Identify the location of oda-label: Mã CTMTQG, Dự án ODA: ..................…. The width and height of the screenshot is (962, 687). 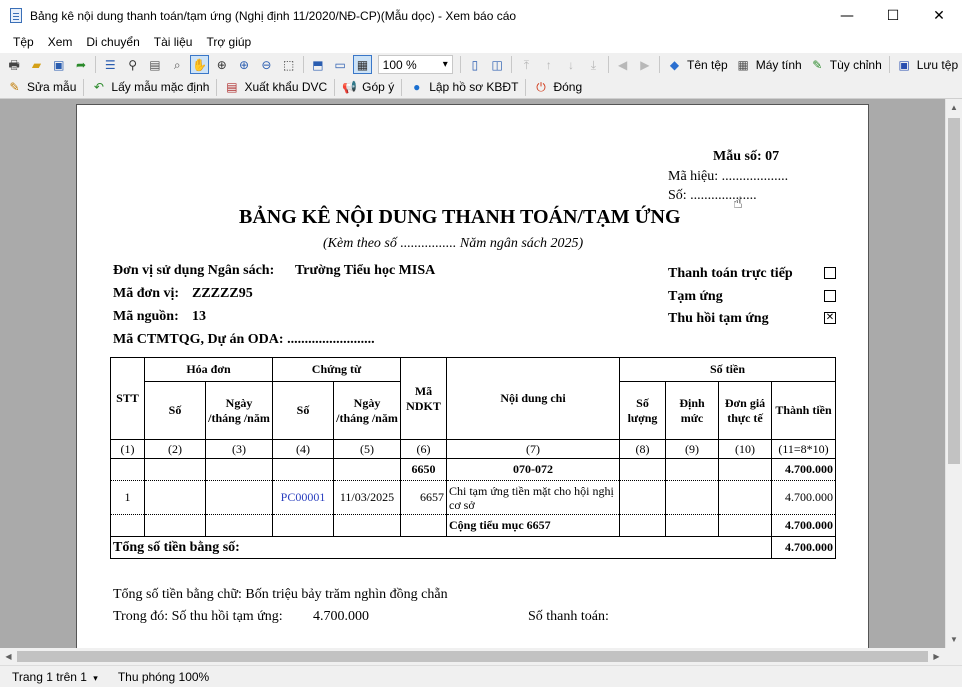
(244, 339).